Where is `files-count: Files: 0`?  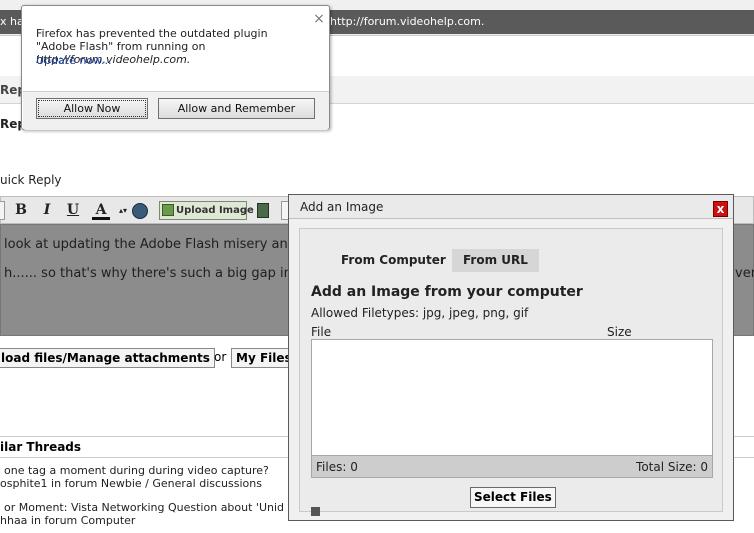
files-count: Files: 0 is located at coordinates (337, 467).